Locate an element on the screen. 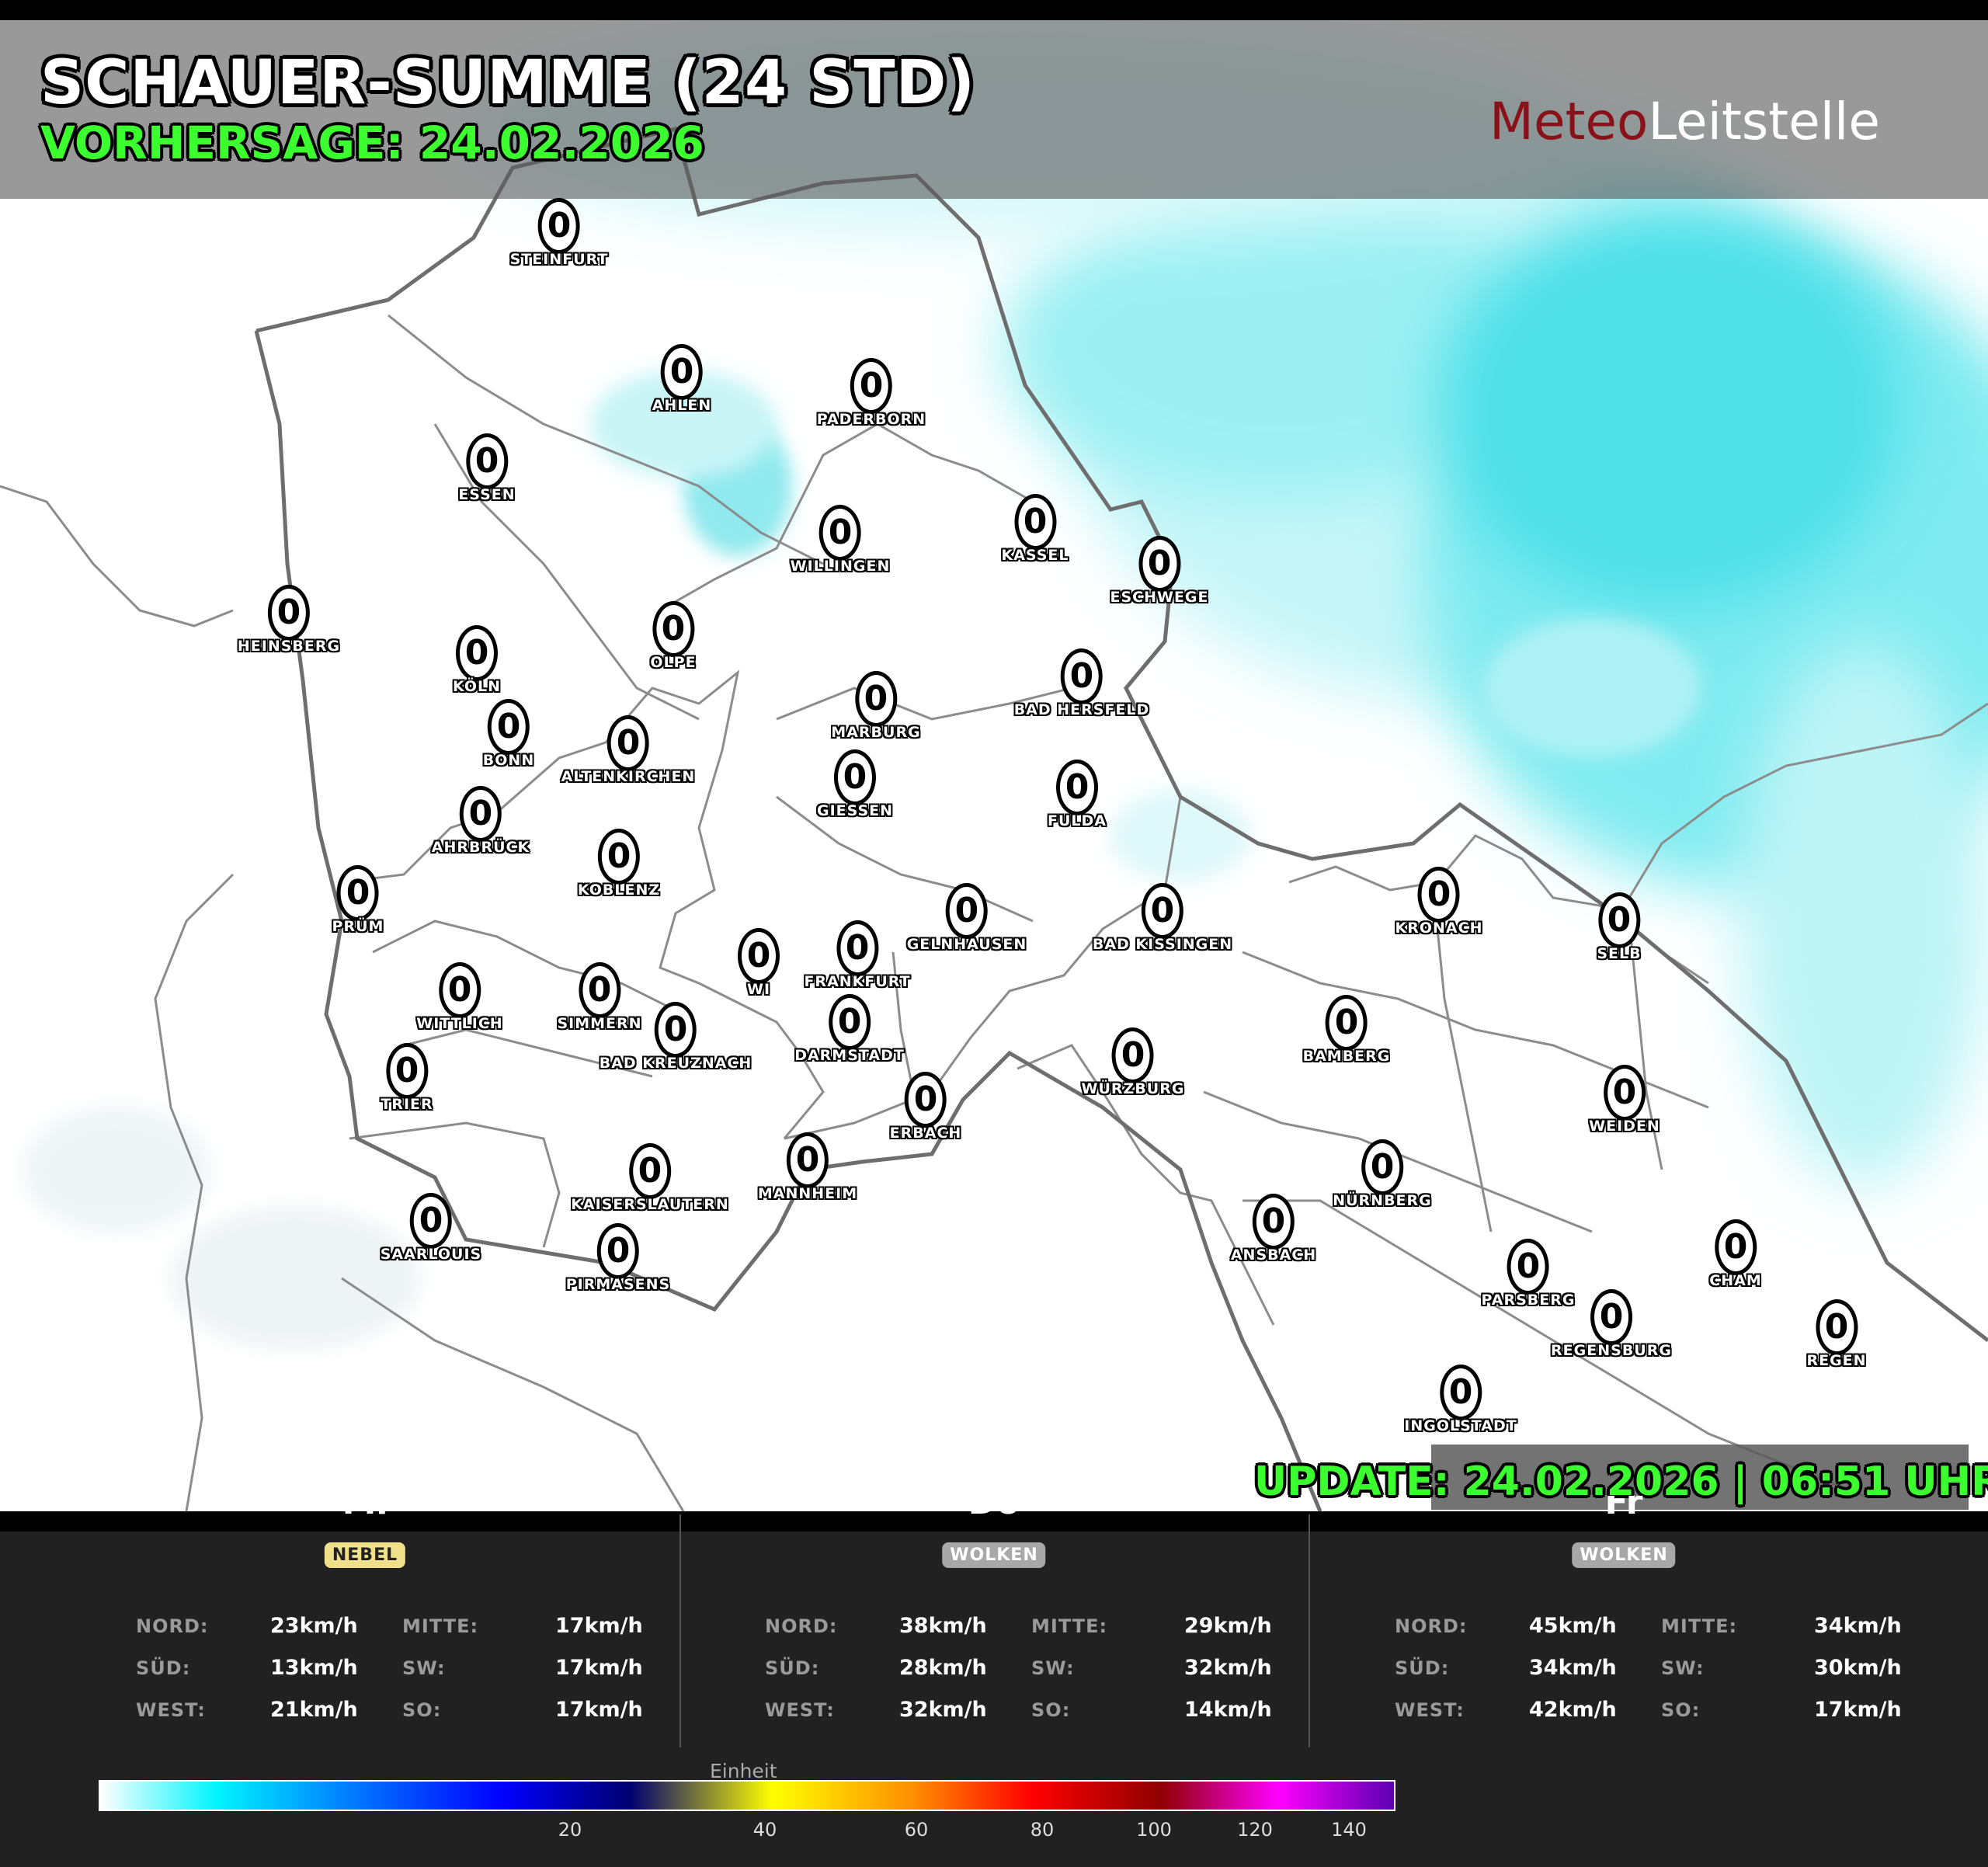  wind-value: 45km/h is located at coordinates (1573, 1626).